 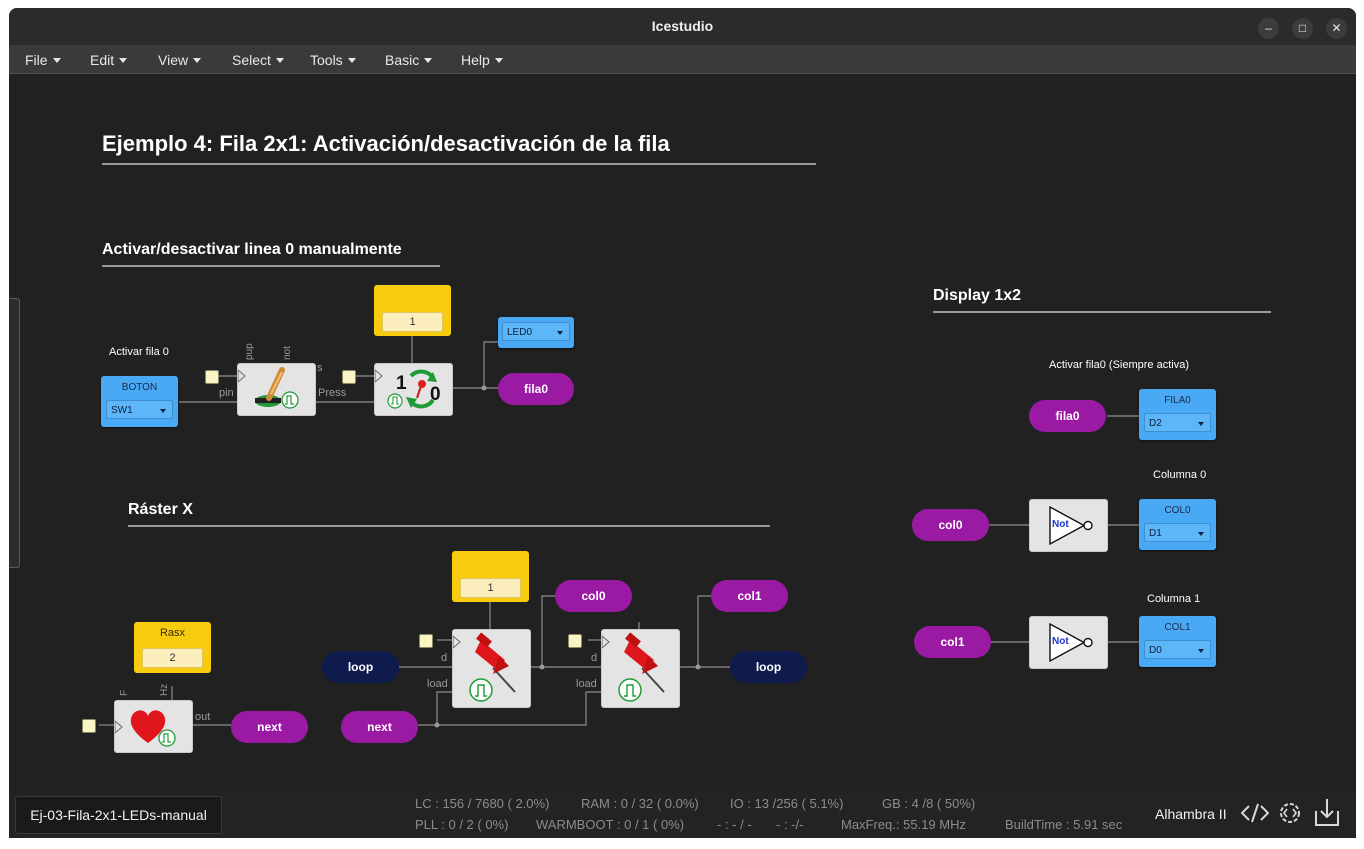 I want to click on led0-output-block: LED0, so click(x=536, y=332).